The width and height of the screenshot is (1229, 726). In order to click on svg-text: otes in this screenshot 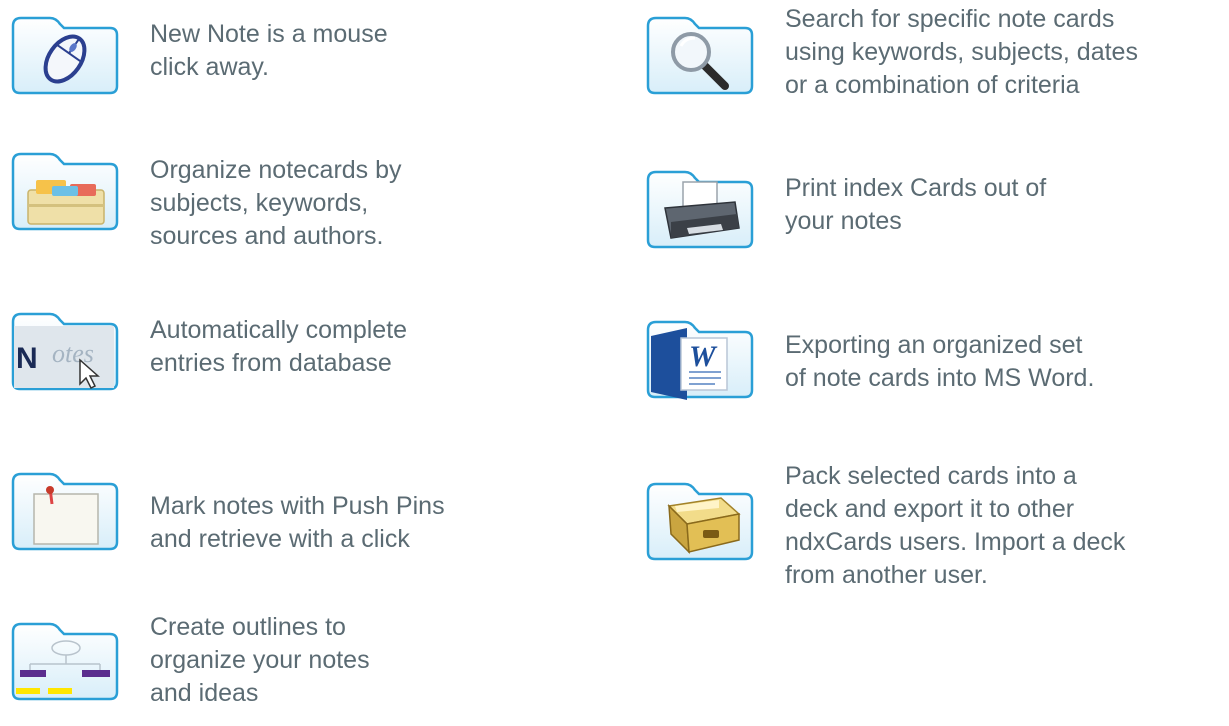, I will do `click(73, 353)`.